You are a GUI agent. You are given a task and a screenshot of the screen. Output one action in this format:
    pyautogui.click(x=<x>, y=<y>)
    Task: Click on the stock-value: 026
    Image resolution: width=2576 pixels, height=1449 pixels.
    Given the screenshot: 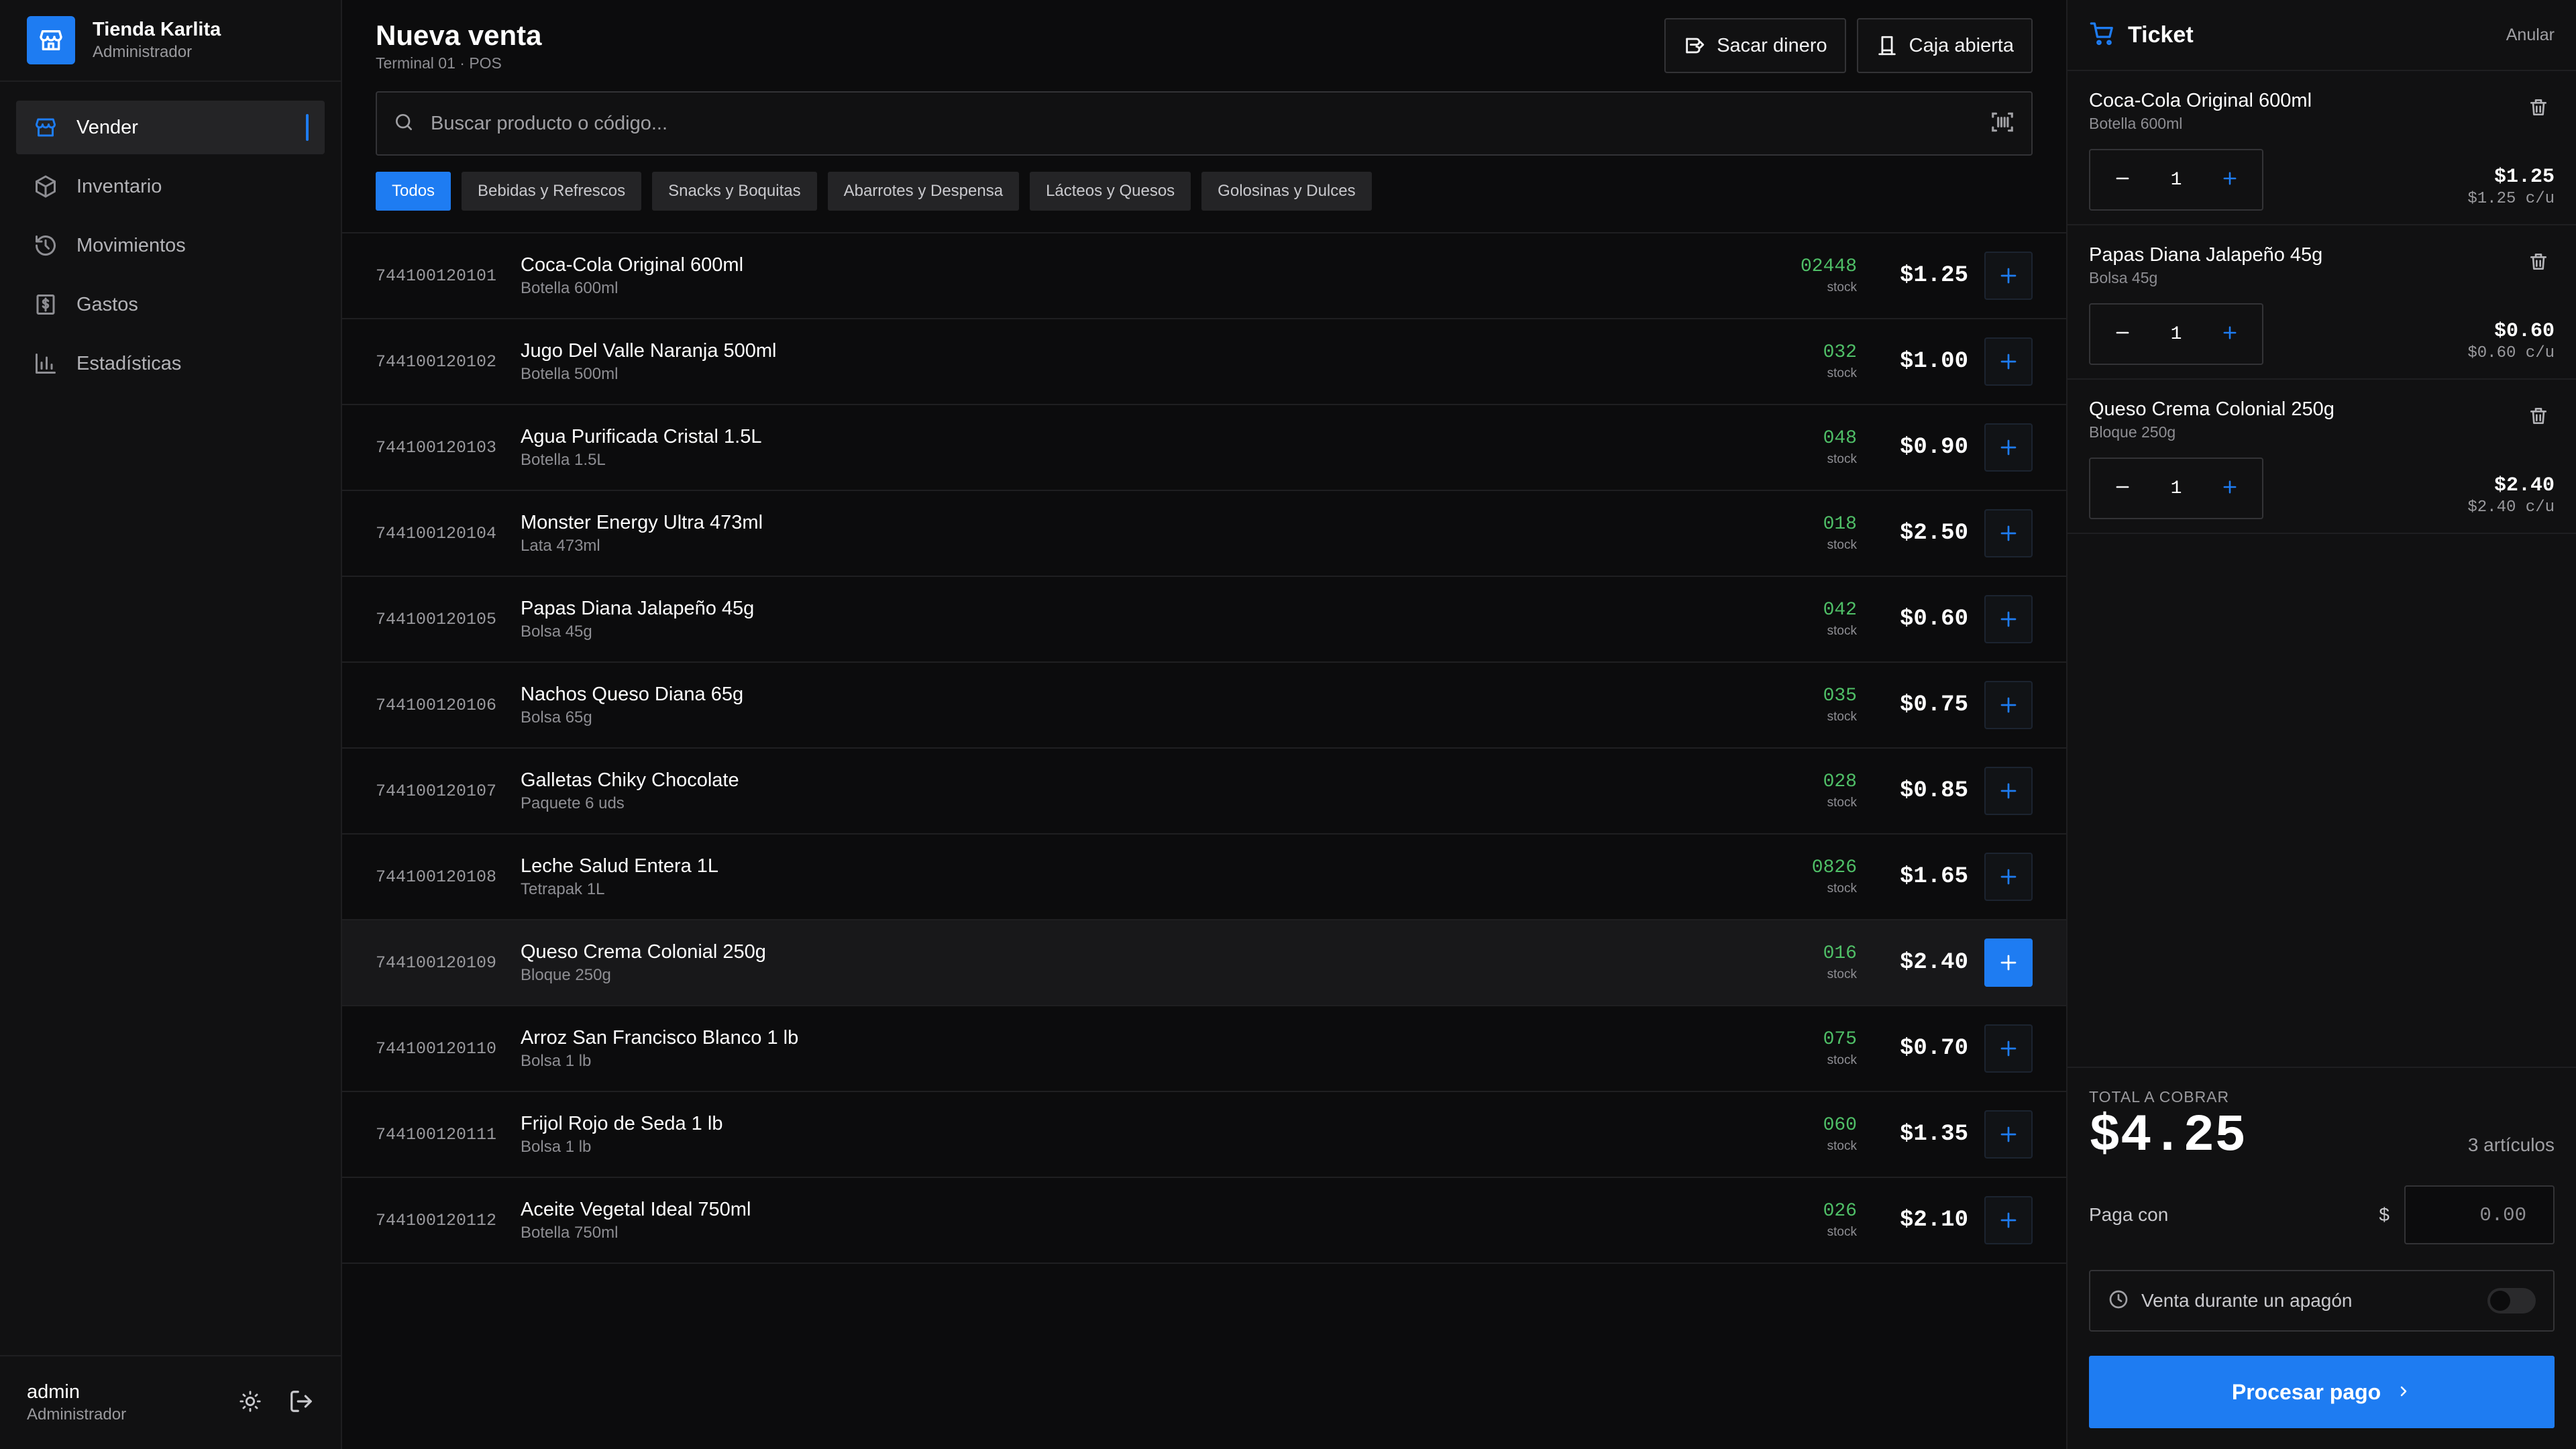 What is the action you would take?
    pyautogui.click(x=1840, y=1211)
    